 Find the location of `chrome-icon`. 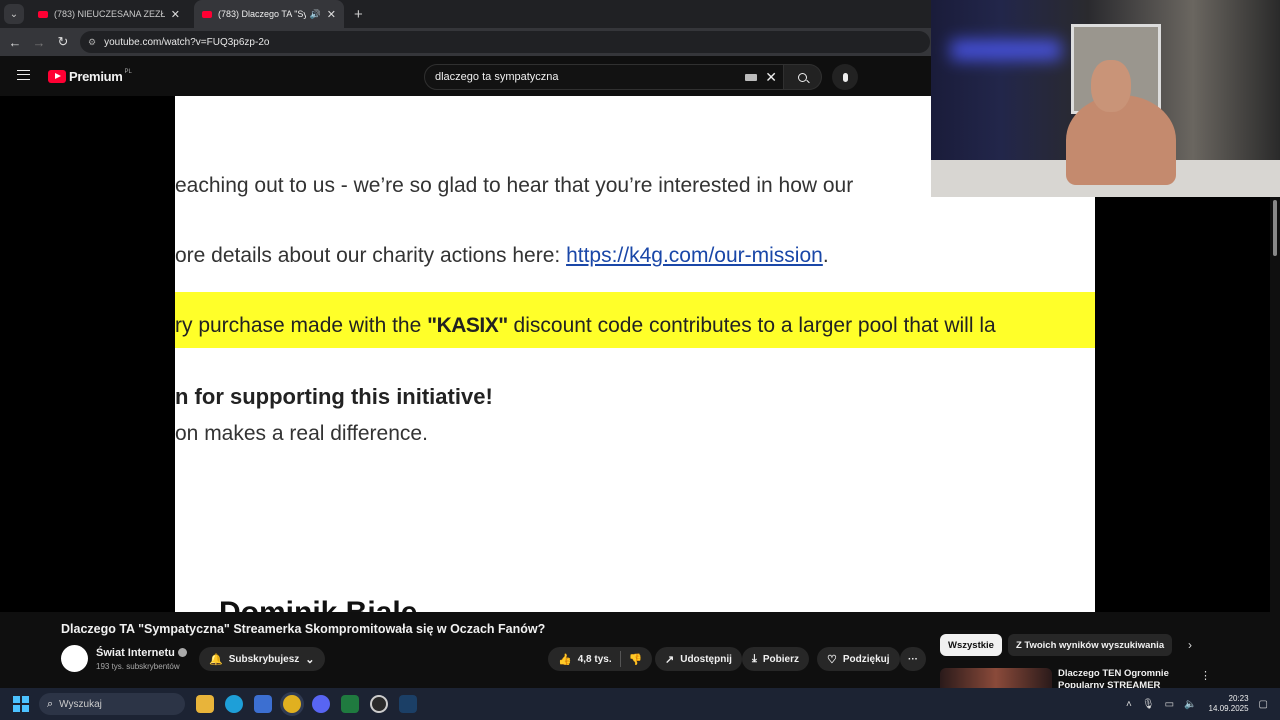

chrome-icon is located at coordinates (292, 704).